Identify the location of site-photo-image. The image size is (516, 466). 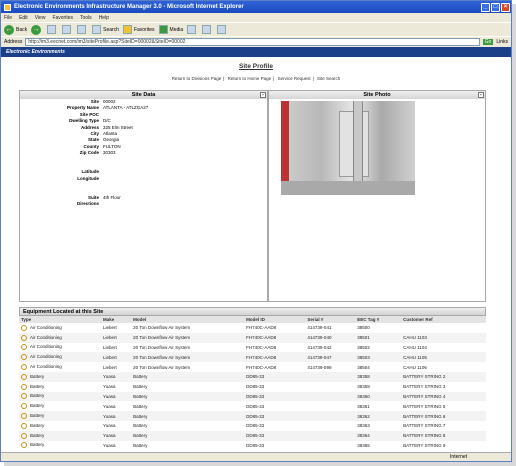
(348, 148).